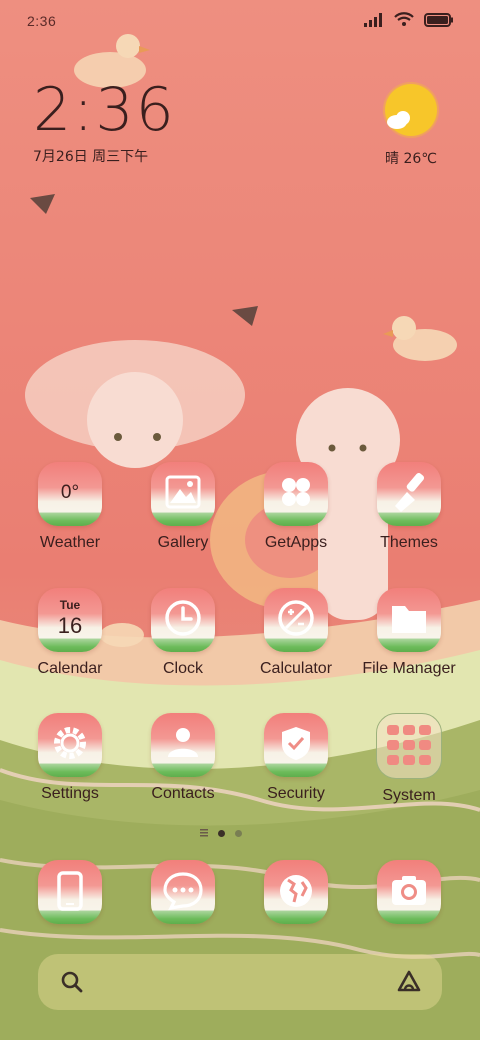 The height and width of the screenshot is (1040, 480). I want to click on weather-app-temp: 0°, so click(70, 492).